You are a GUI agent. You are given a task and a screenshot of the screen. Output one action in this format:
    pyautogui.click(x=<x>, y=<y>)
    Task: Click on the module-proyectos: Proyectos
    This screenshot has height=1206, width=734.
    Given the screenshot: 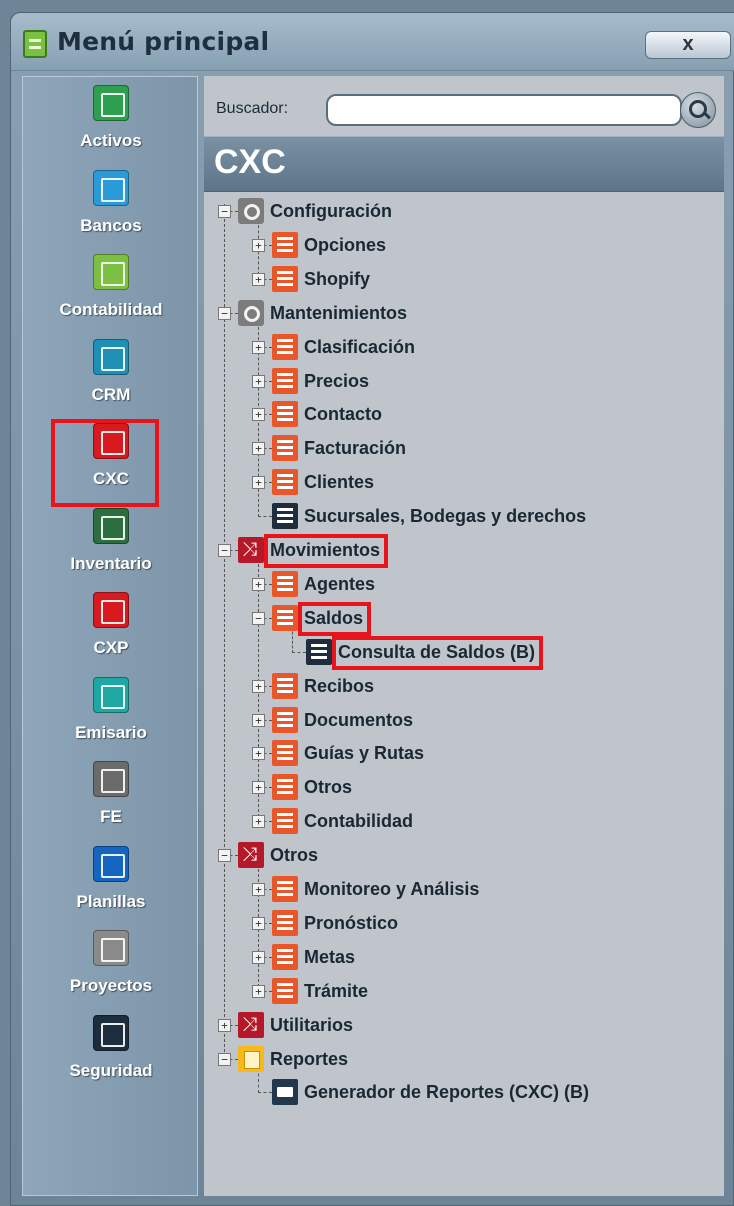 What is the action you would take?
    pyautogui.click(x=111, y=968)
    